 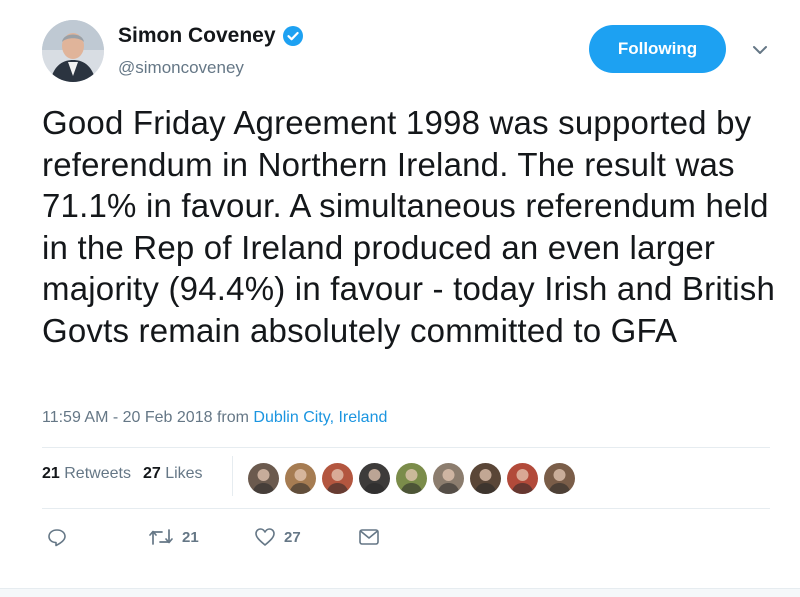 I want to click on chevron-down-icon, so click(x=760, y=50).